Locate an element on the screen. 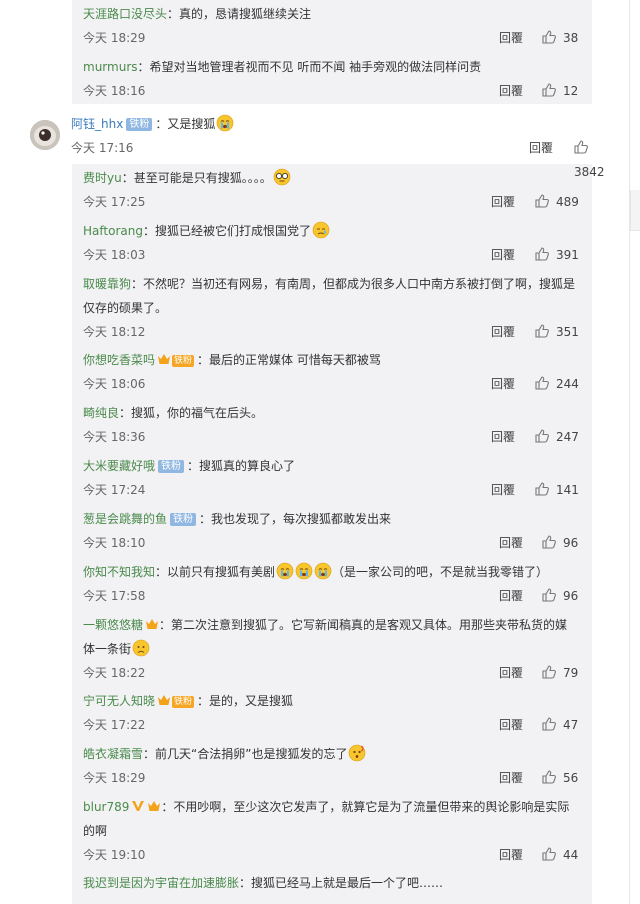  like-button: 141 is located at coordinates (557, 490).